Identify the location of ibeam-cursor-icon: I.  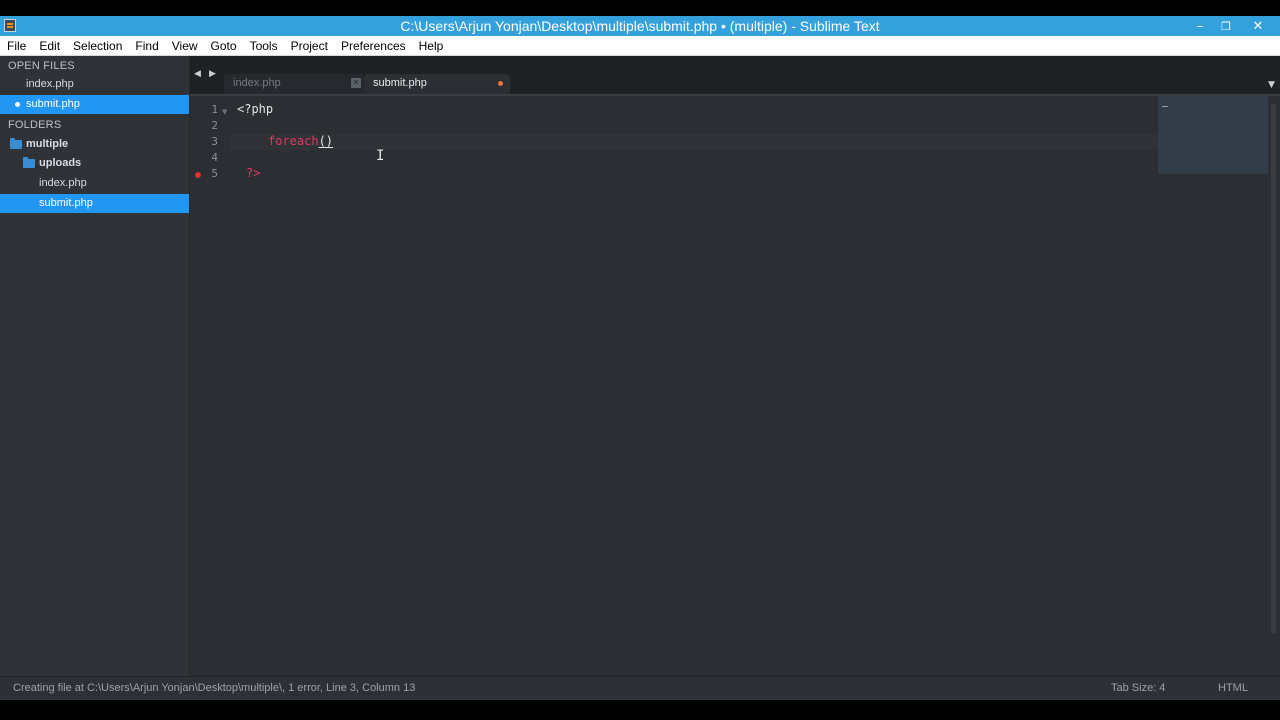
(380, 156).